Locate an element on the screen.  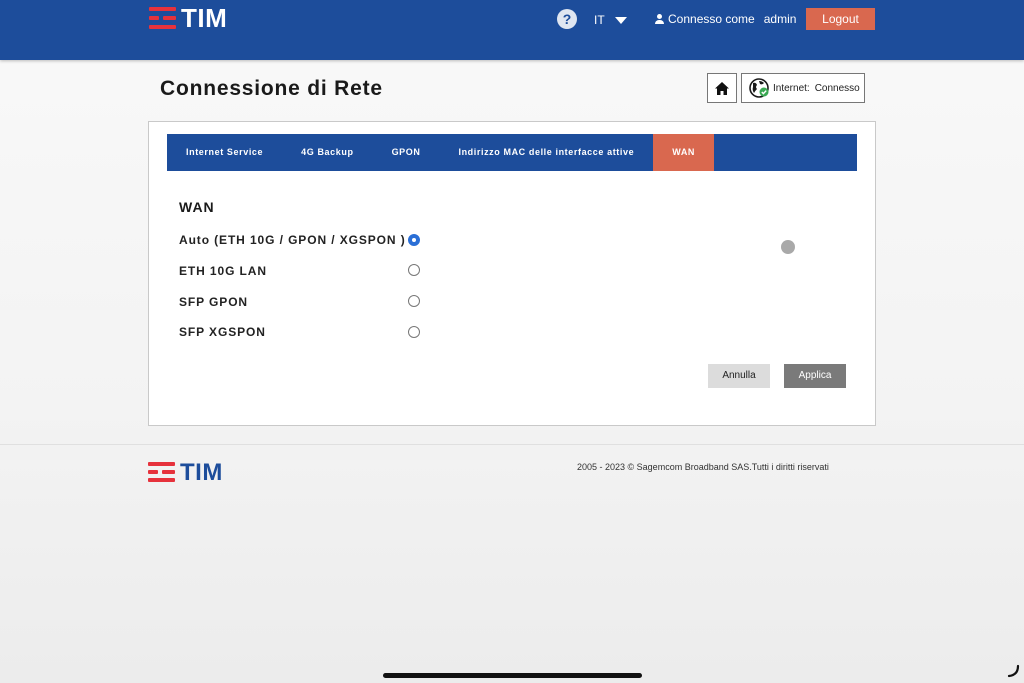
tim-logo: TIM is located at coordinates (188, 18).